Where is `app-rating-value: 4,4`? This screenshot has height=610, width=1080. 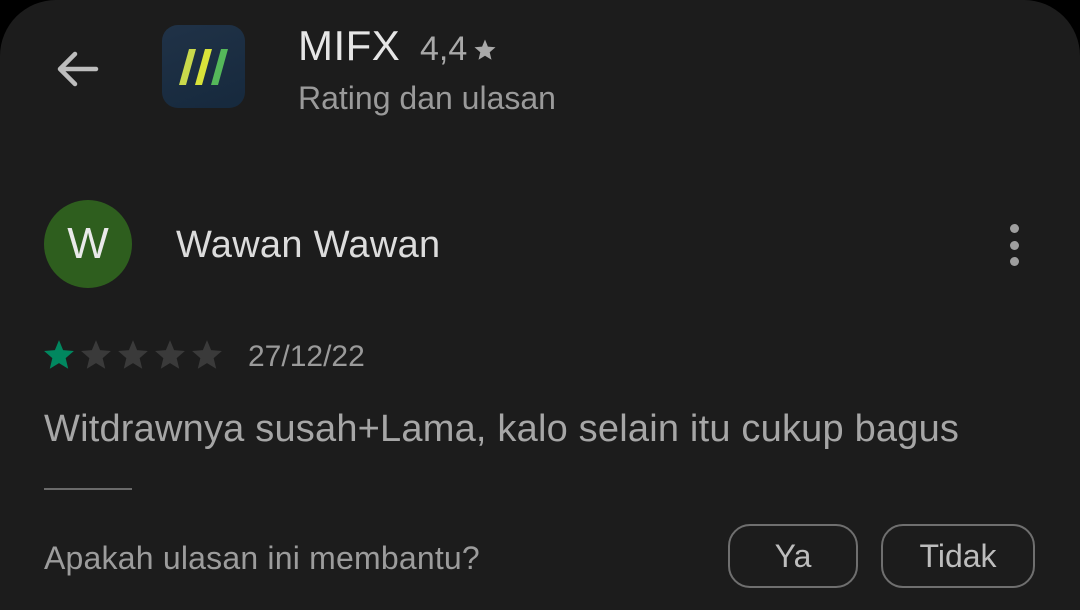
app-rating-value: 4,4 is located at coordinates (444, 49).